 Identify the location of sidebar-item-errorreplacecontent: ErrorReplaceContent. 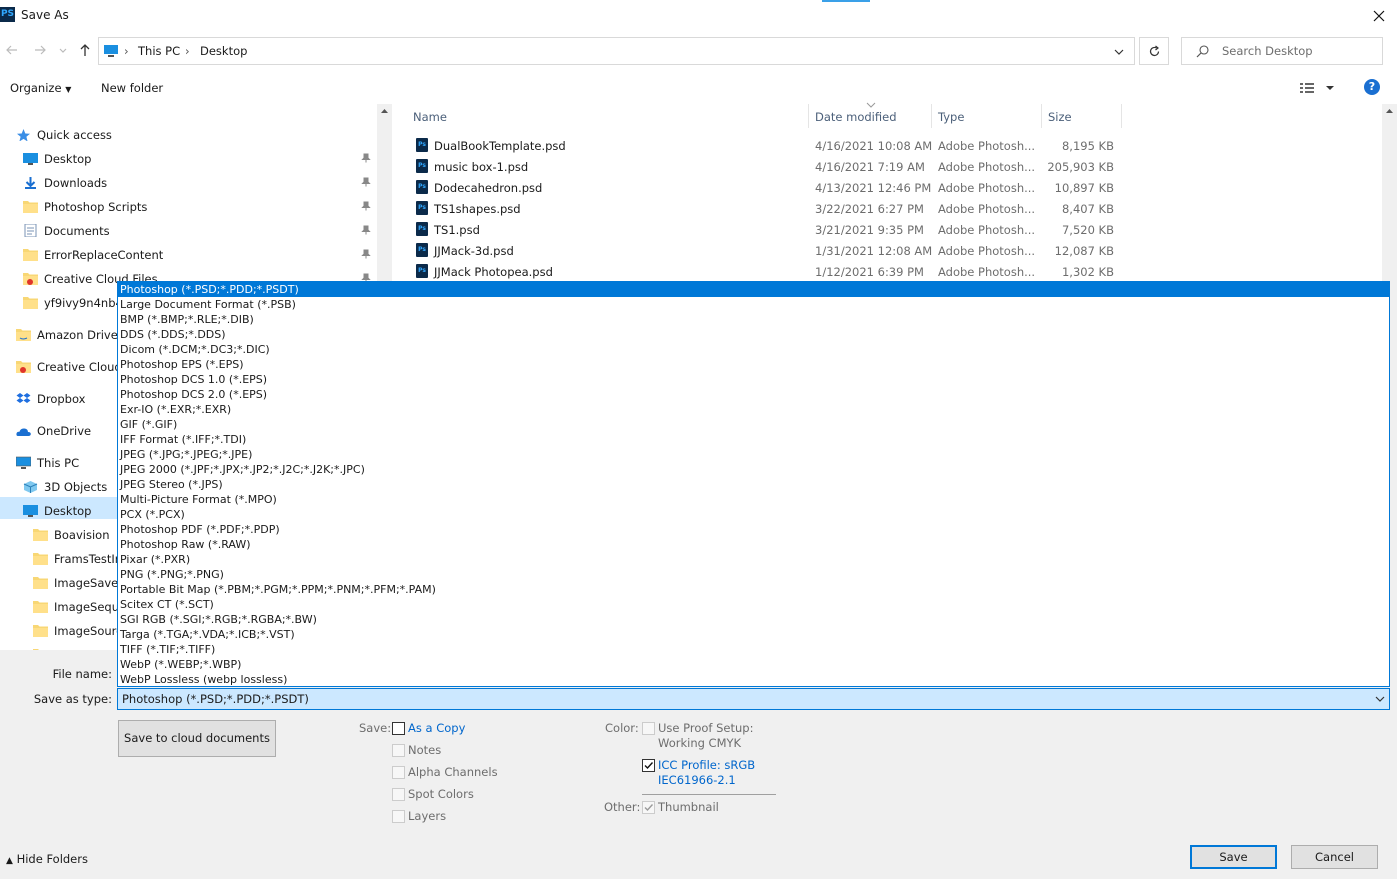
(207, 255).